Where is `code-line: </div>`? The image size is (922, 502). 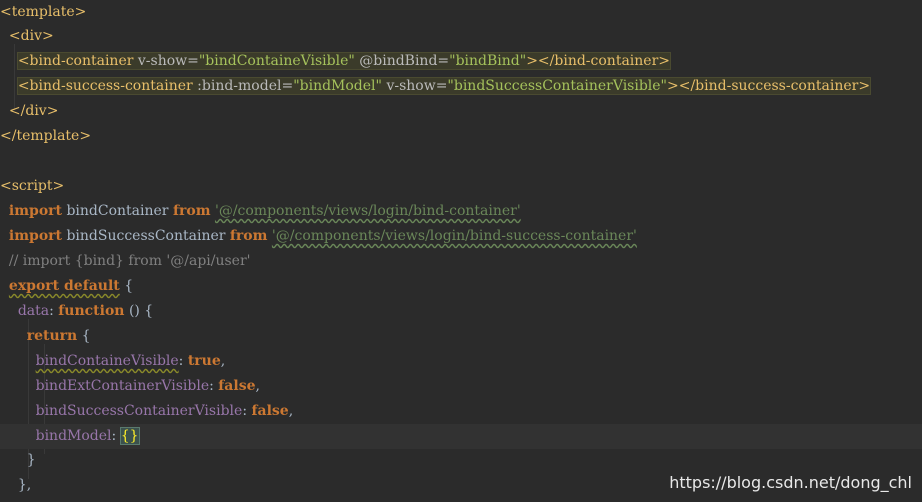
code-line: </div> is located at coordinates (461, 111).